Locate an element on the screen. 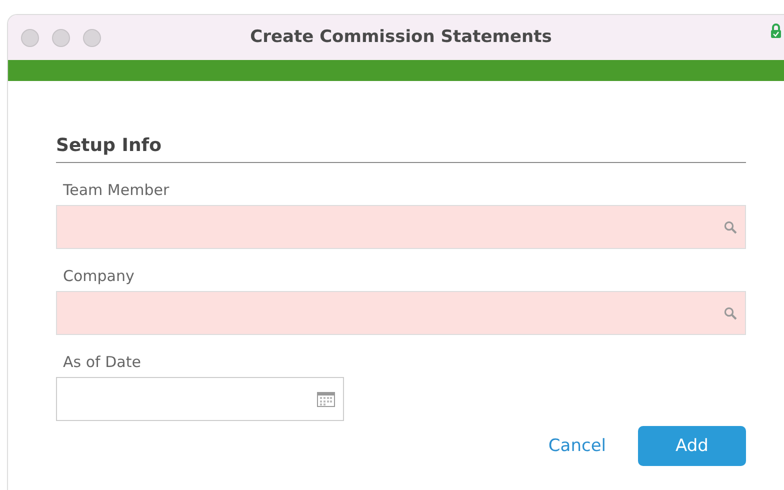  calendar-icon is located at coordinates (326, 399).